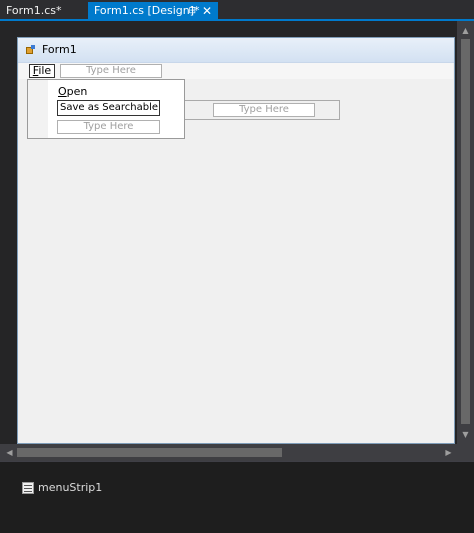  I want to click on close-icon: ✕, so click(207, 11).